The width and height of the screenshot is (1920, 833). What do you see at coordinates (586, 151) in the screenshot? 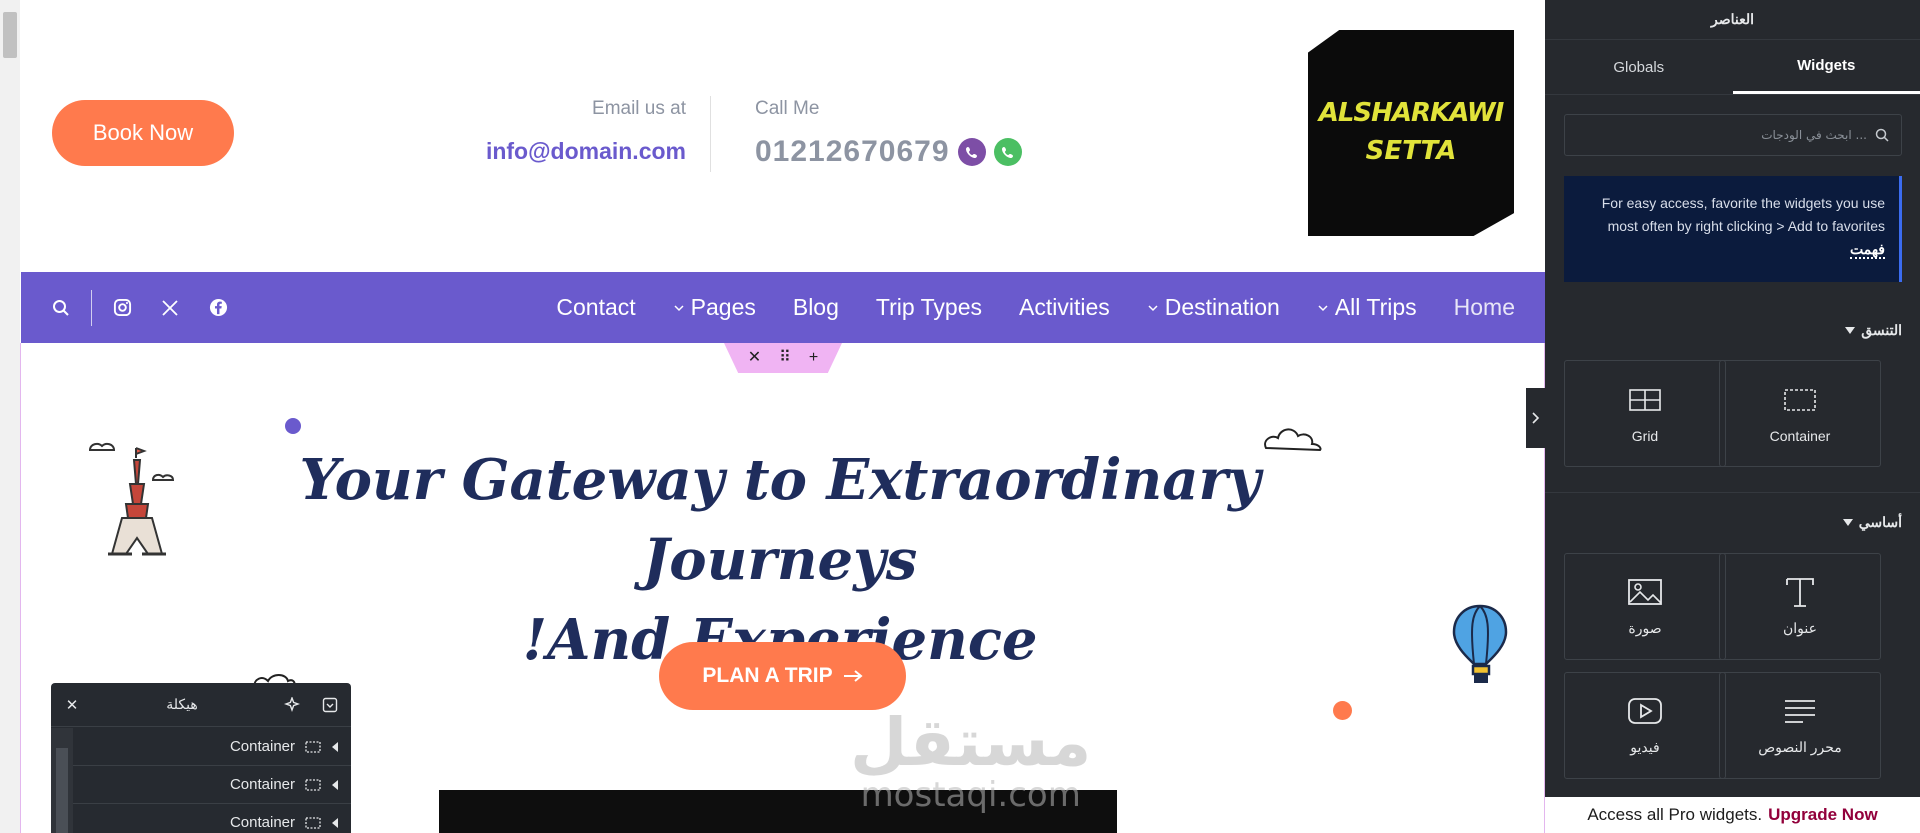
I see `email-link: info@domain.com` at bounding box center [586, 151].